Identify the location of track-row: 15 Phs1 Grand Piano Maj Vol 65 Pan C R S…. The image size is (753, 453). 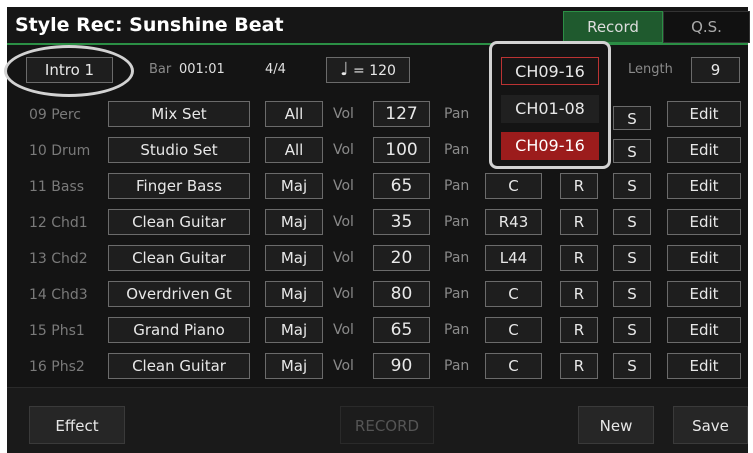
(377, 331).